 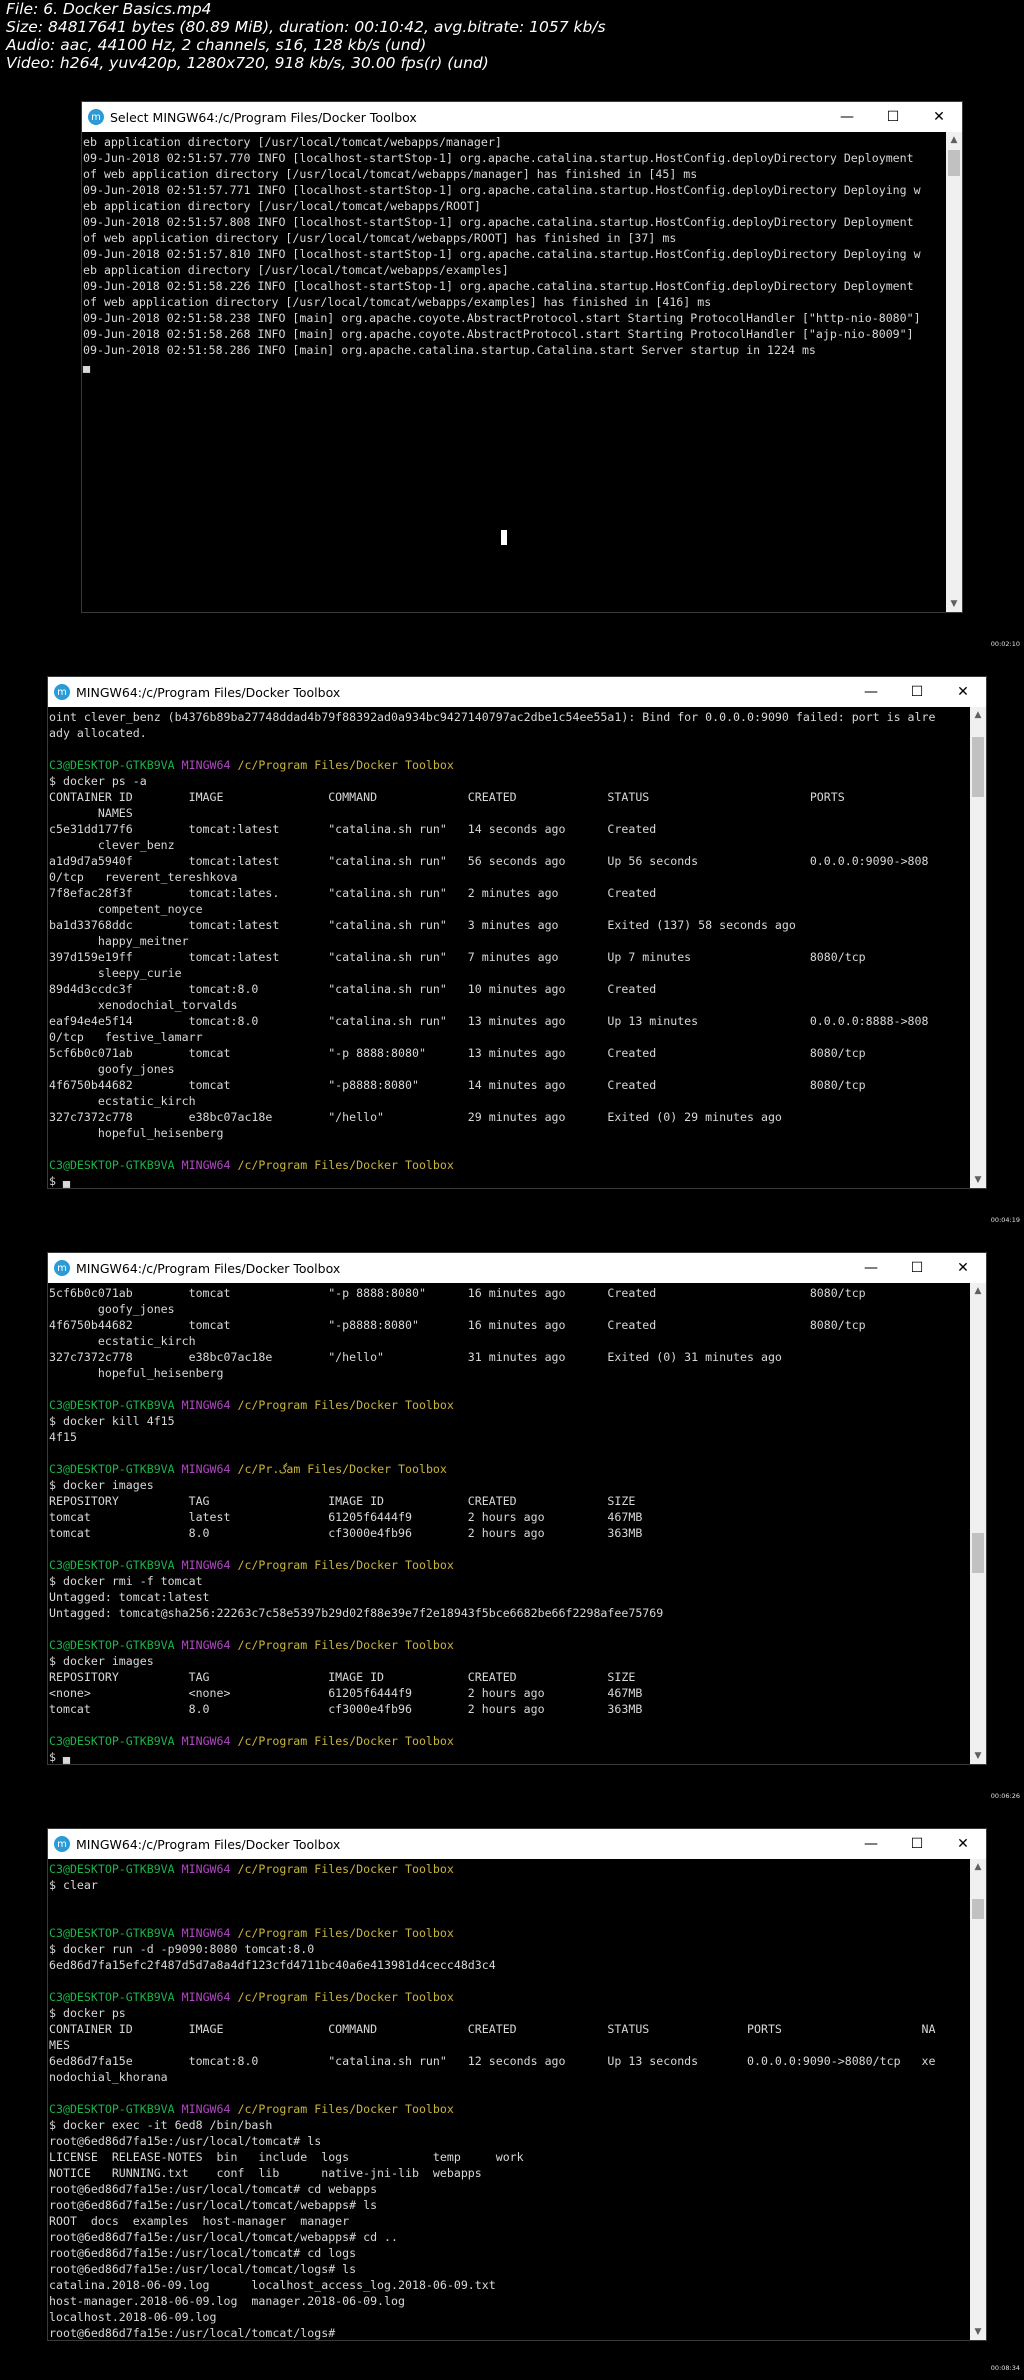 What do you see at coordinates (199, 2221) in the screenshot?
I see `terminal-text: ROOT docs examples host-manager manager` at bounding box center [199, 2221].